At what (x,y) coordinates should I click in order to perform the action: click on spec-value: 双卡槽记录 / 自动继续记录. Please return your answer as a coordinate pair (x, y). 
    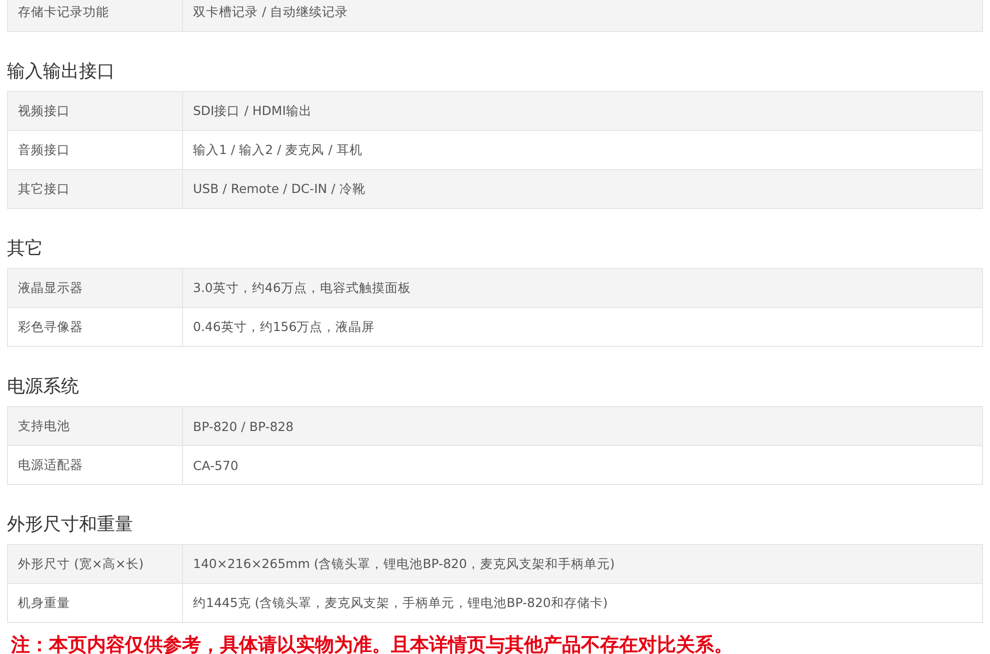
    Looking at the image, I should click on (270, 12).